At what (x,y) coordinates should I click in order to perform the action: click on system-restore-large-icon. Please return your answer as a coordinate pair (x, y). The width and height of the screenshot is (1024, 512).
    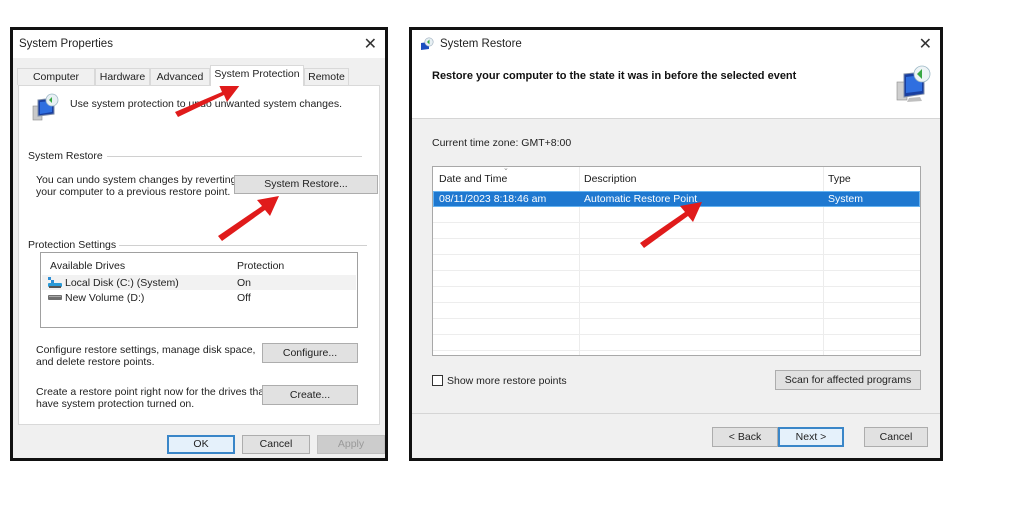
    Looking at the image, I should click on (913, 83).